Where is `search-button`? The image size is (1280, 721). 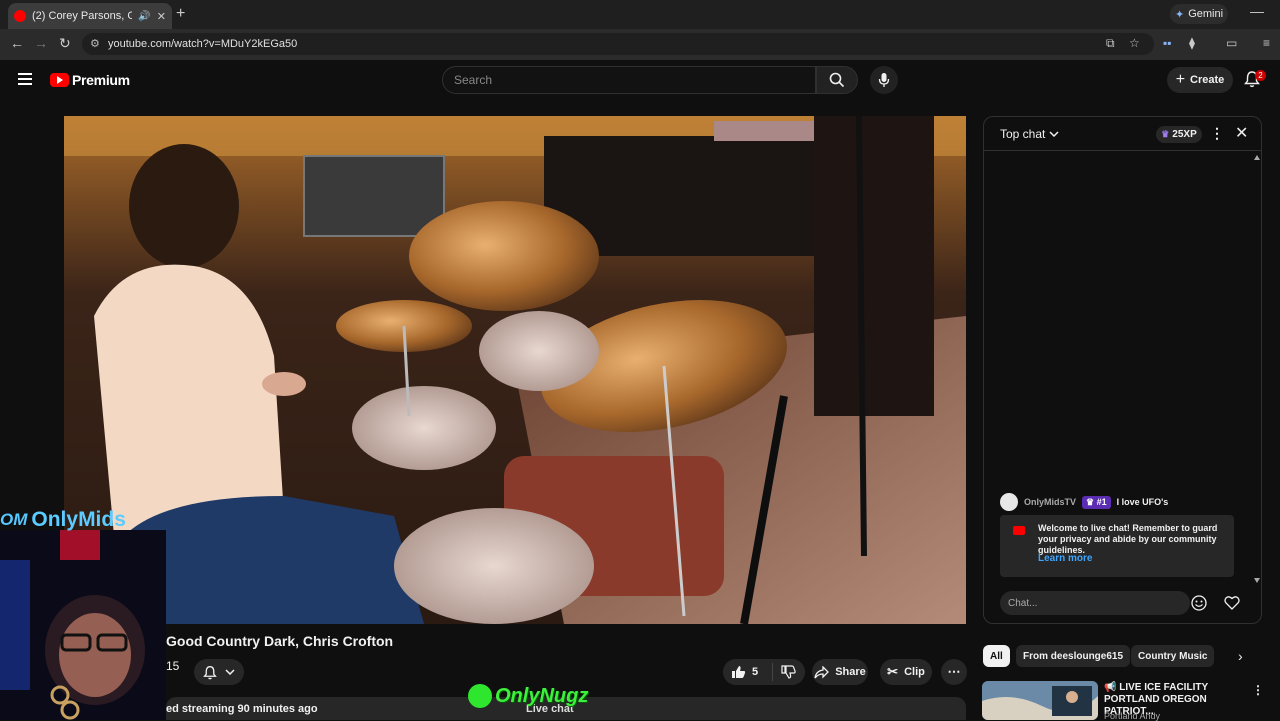 search-button is located at coordinates (837, 80).